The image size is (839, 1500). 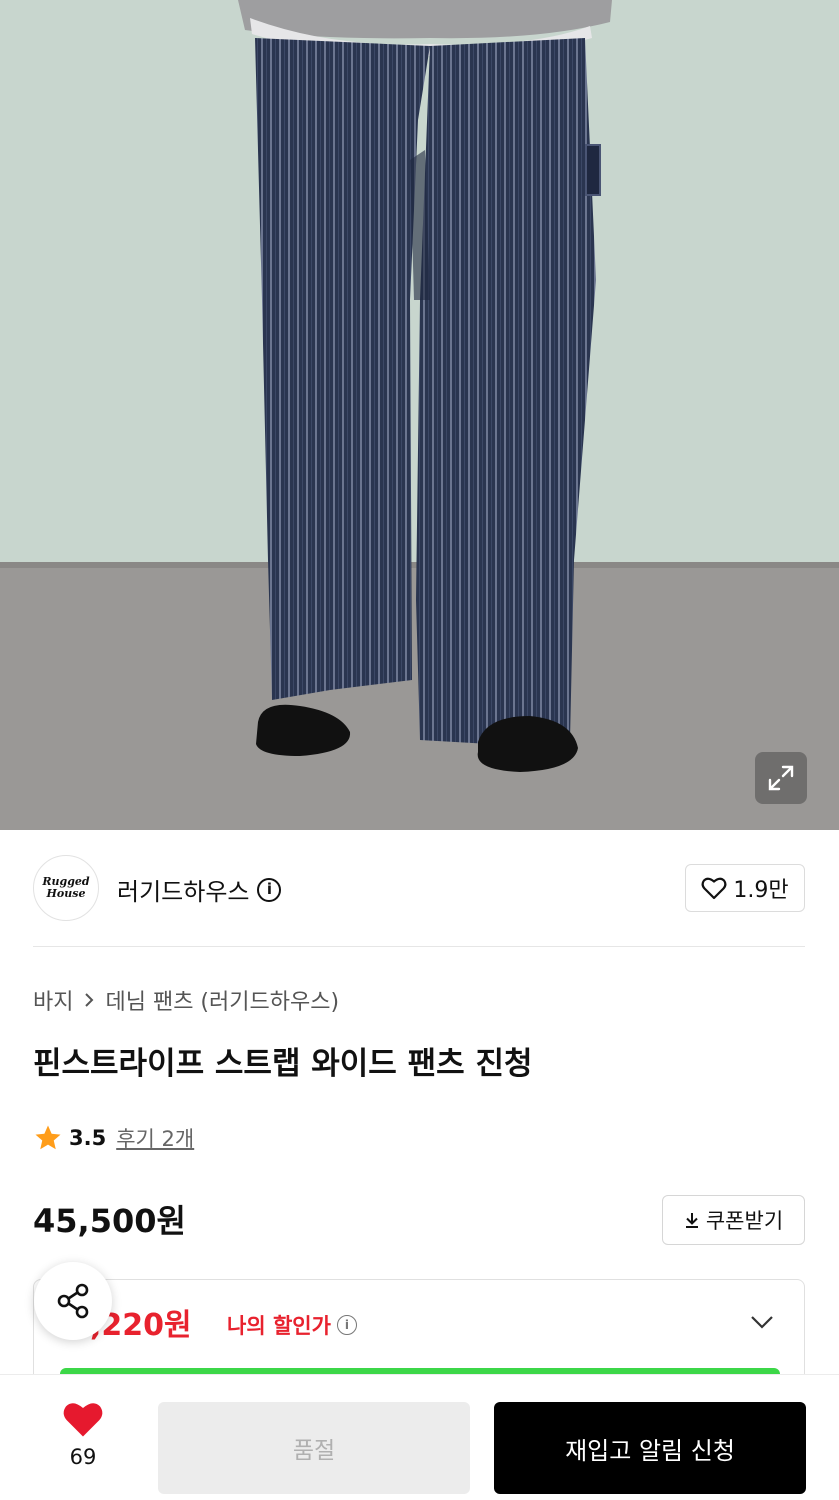 What do you see at coordinates (83, 1457) in the screenshot?
I see `wishlist-count: 69` at bounding box center [83, 1457].